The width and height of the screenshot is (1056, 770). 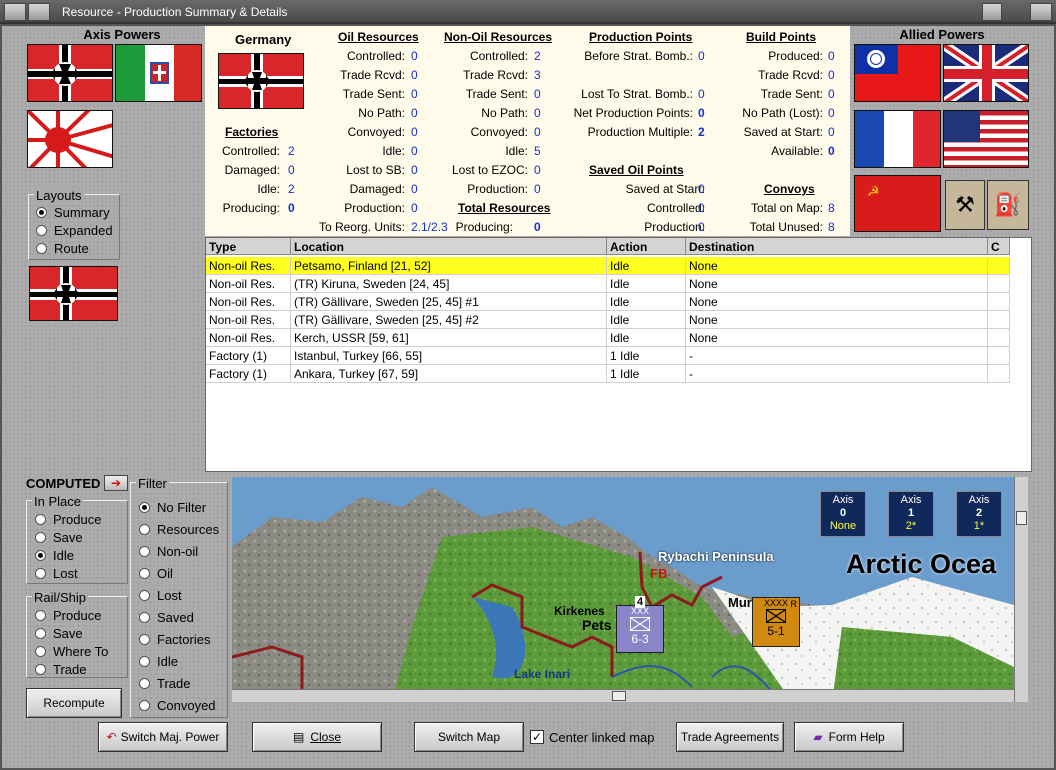 What do you see at coordinates (986, 139) in the screenshot?
I see `usa-flag` at bounding box center [986, 139].